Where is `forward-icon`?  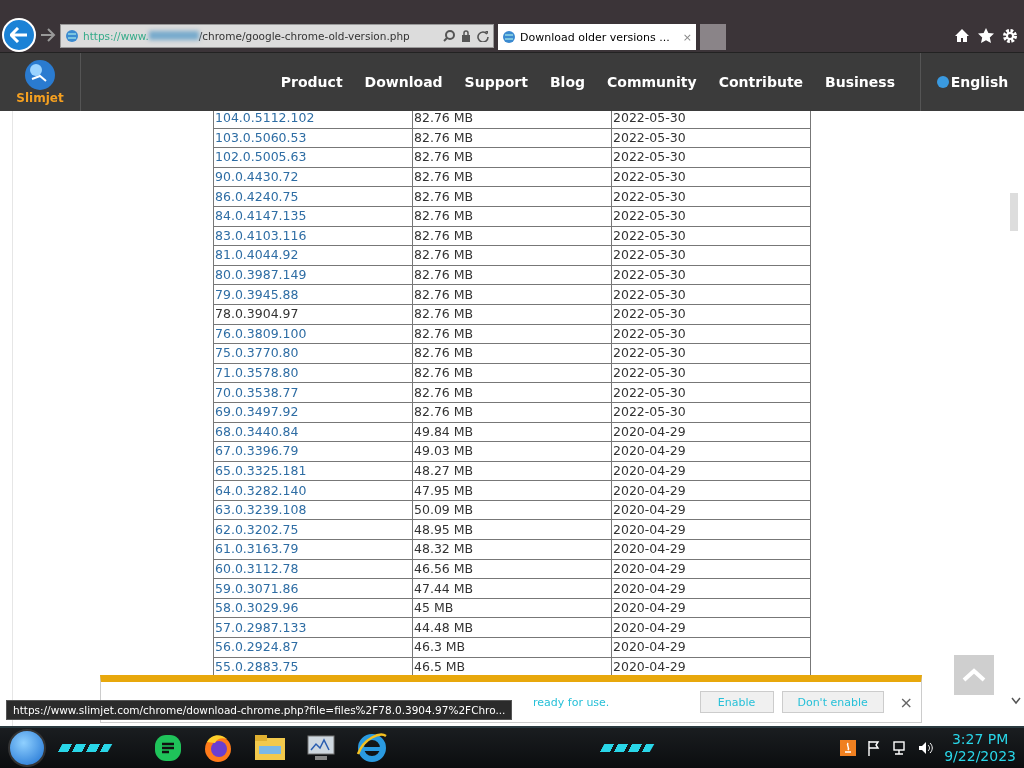
forward-icon is located at coordinates (48, 35).